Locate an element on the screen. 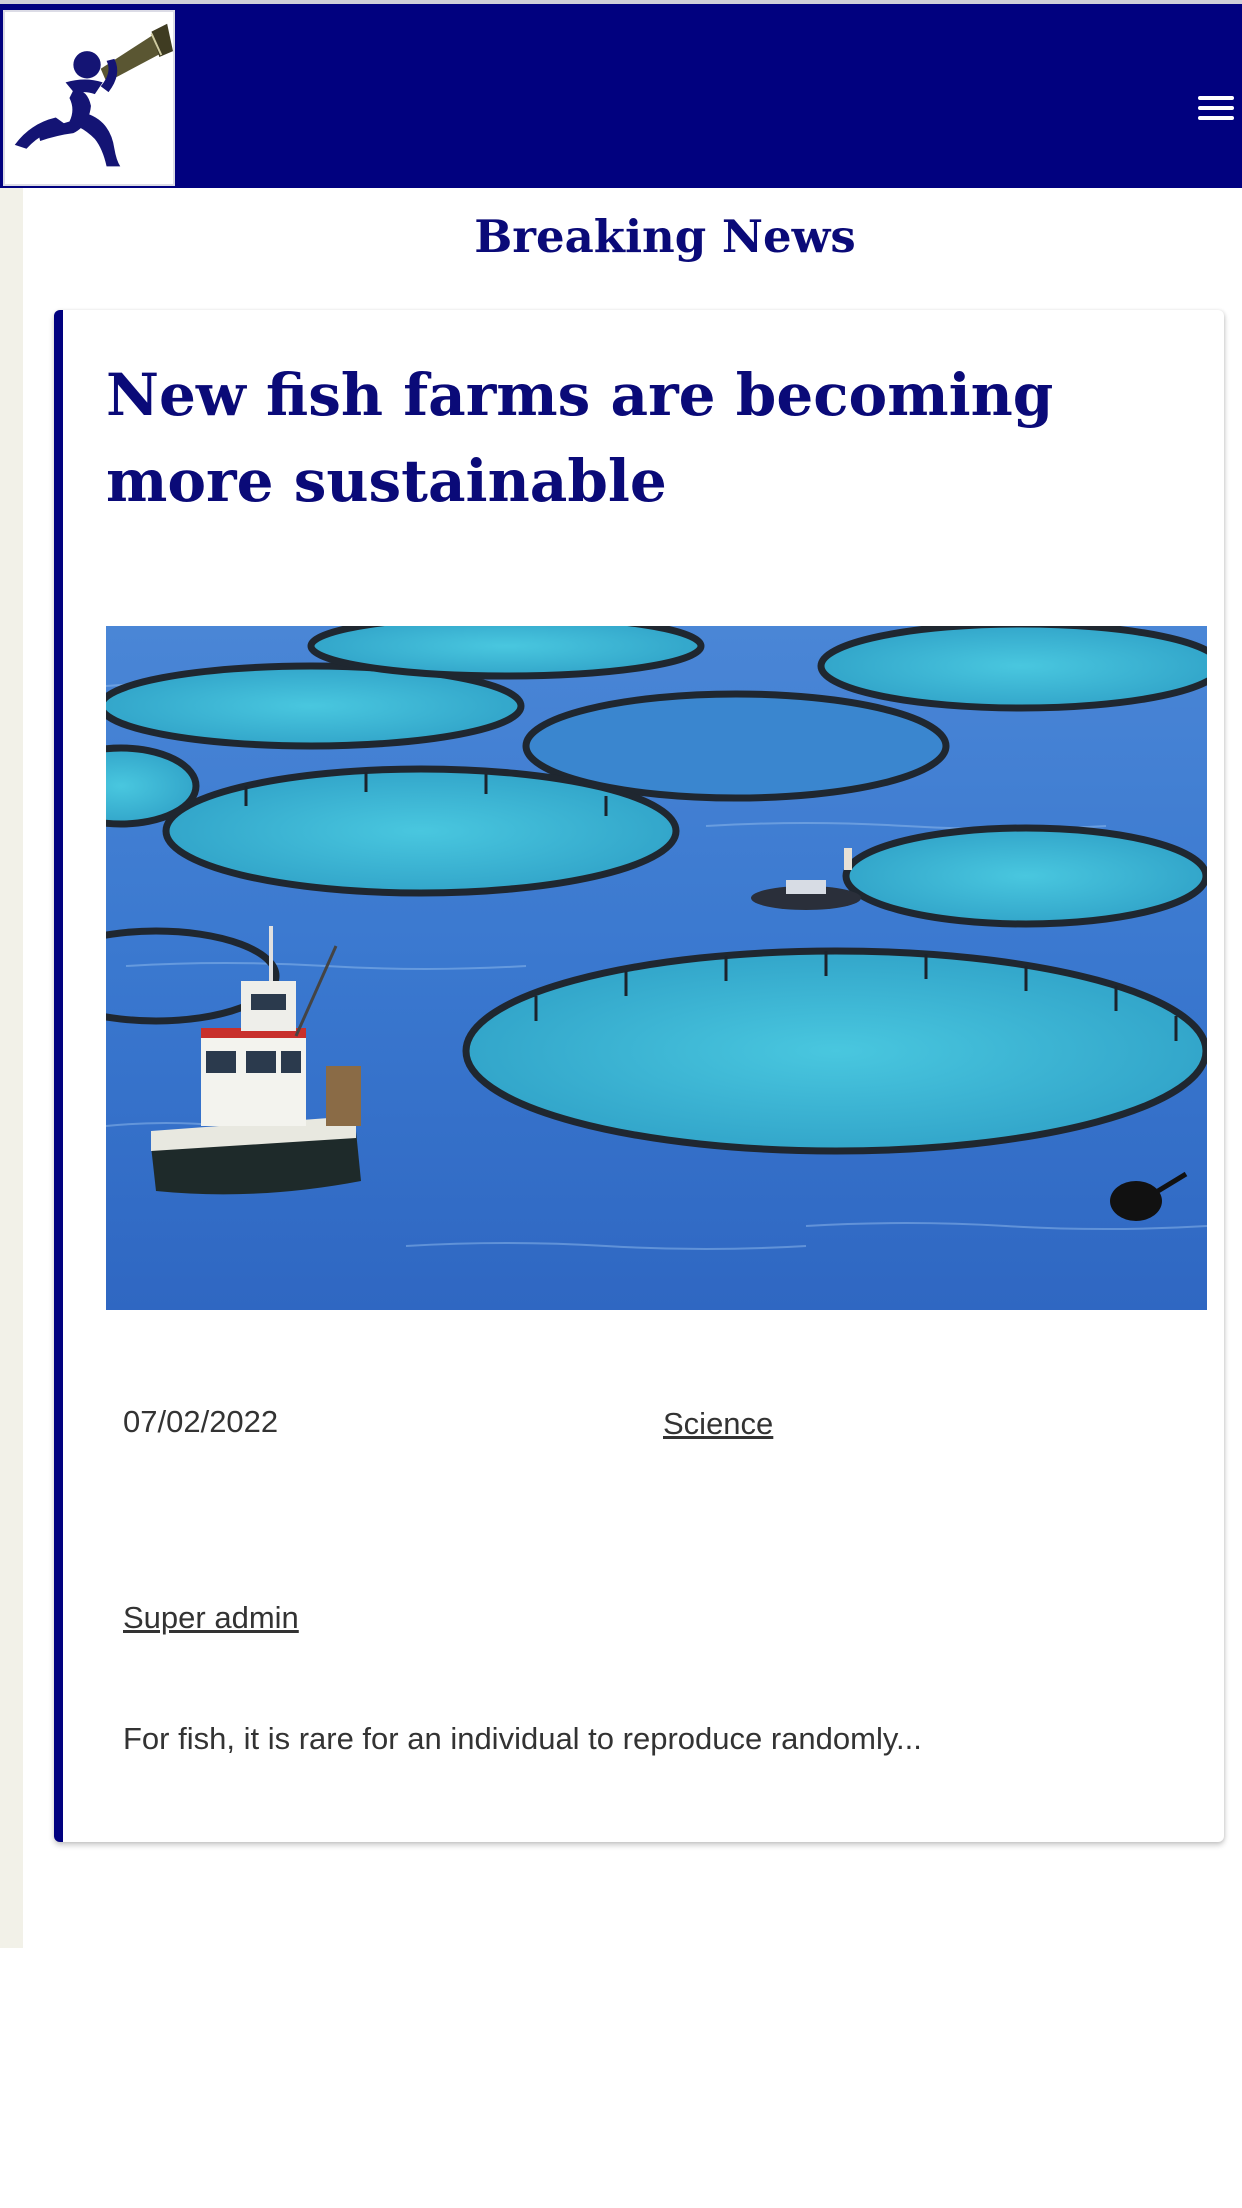 The image size is (1242, 2208). article-author-link: Super admin is located at coordinates (211, 1618).